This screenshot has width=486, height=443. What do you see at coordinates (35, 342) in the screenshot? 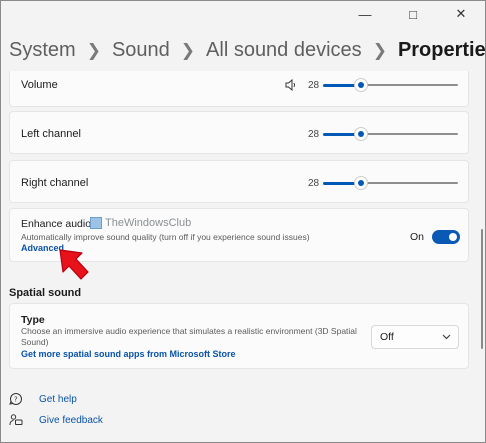
I see `spatial-description-line2: Sound)` at bounding box center [35, 342].